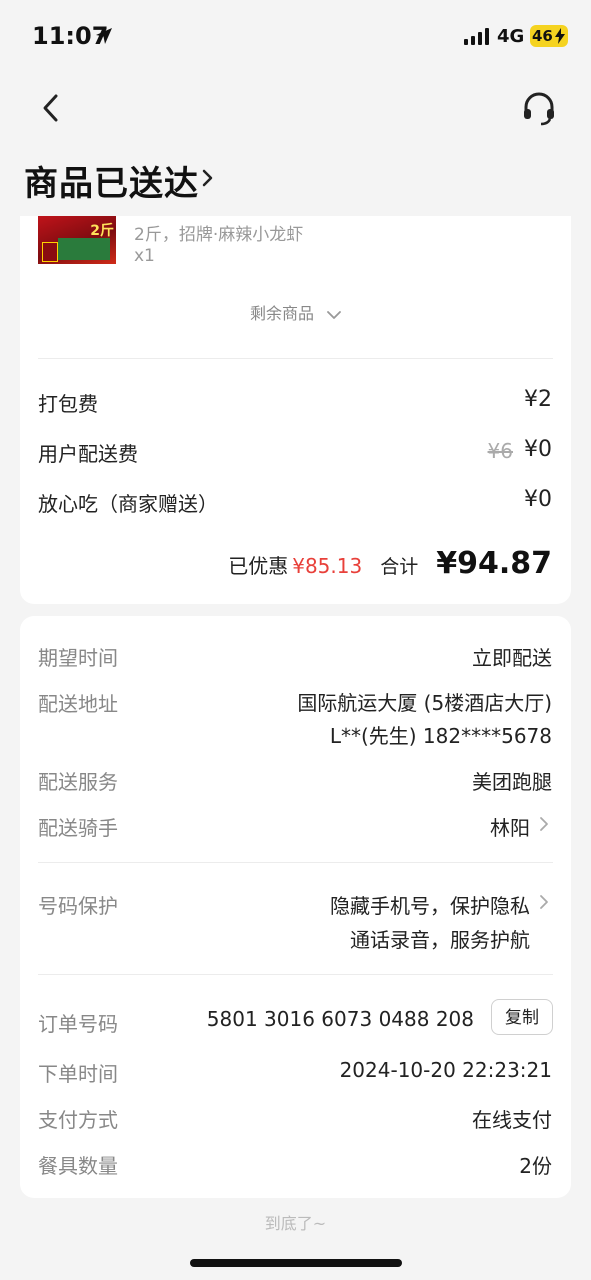 The width and height of the screenshot is (591, 1280). What do you see at coordinates (512, 782) in the screenshot?
I see `service-value: 美团跑腿` at bounding box center [512, 782].